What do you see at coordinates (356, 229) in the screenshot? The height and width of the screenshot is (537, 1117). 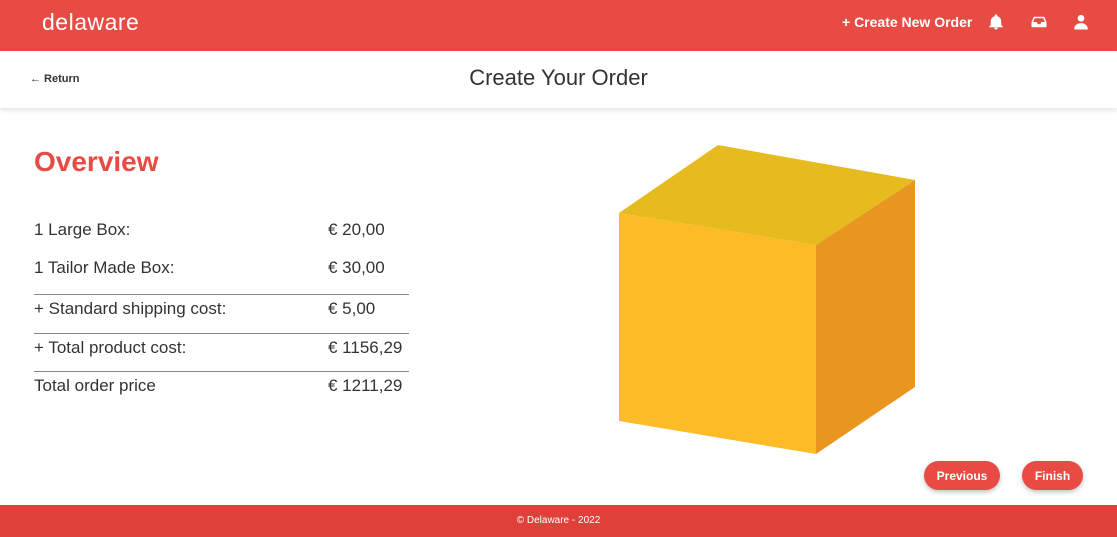 I see `row-value: € 20,00` at bounding box center [356, 229].